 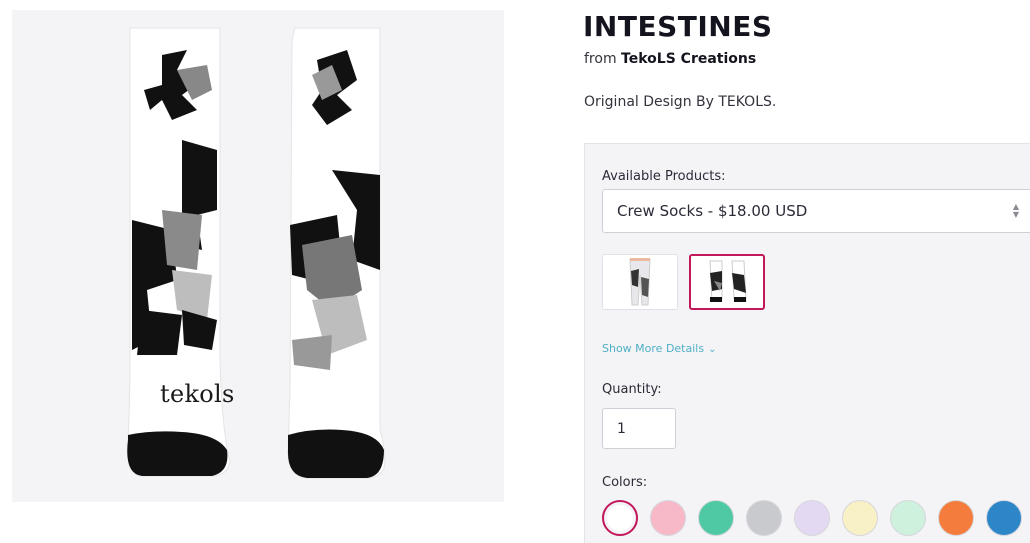 What do you see at coordinates (764, 518) in the screenshot?
I see `color-swatch-grey` at bounding box center [764, 518].